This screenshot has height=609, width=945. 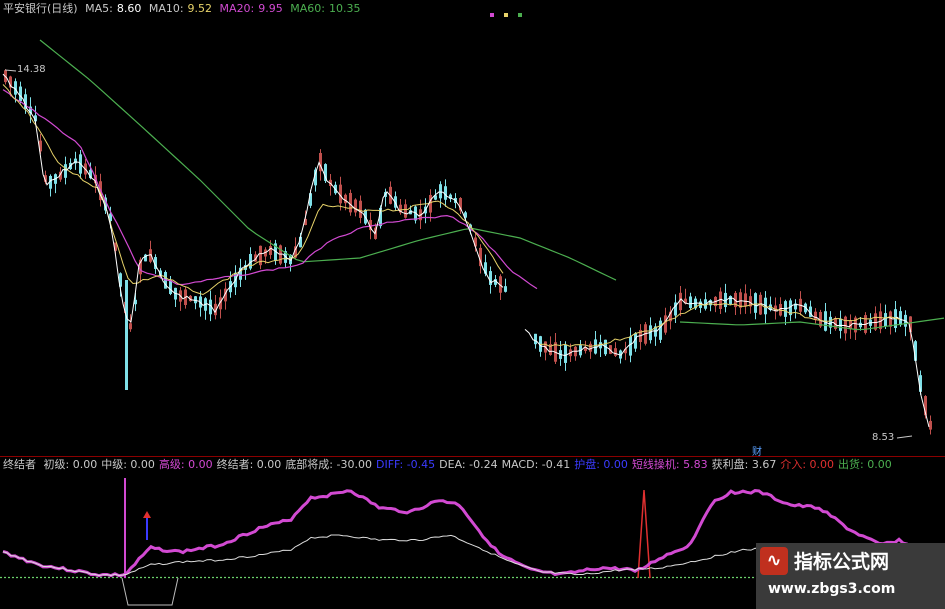 What do you see at coordinates (237, 8) in the screenshot?
I see `ma20-label: MA20:` at bounding box center [237, 8].